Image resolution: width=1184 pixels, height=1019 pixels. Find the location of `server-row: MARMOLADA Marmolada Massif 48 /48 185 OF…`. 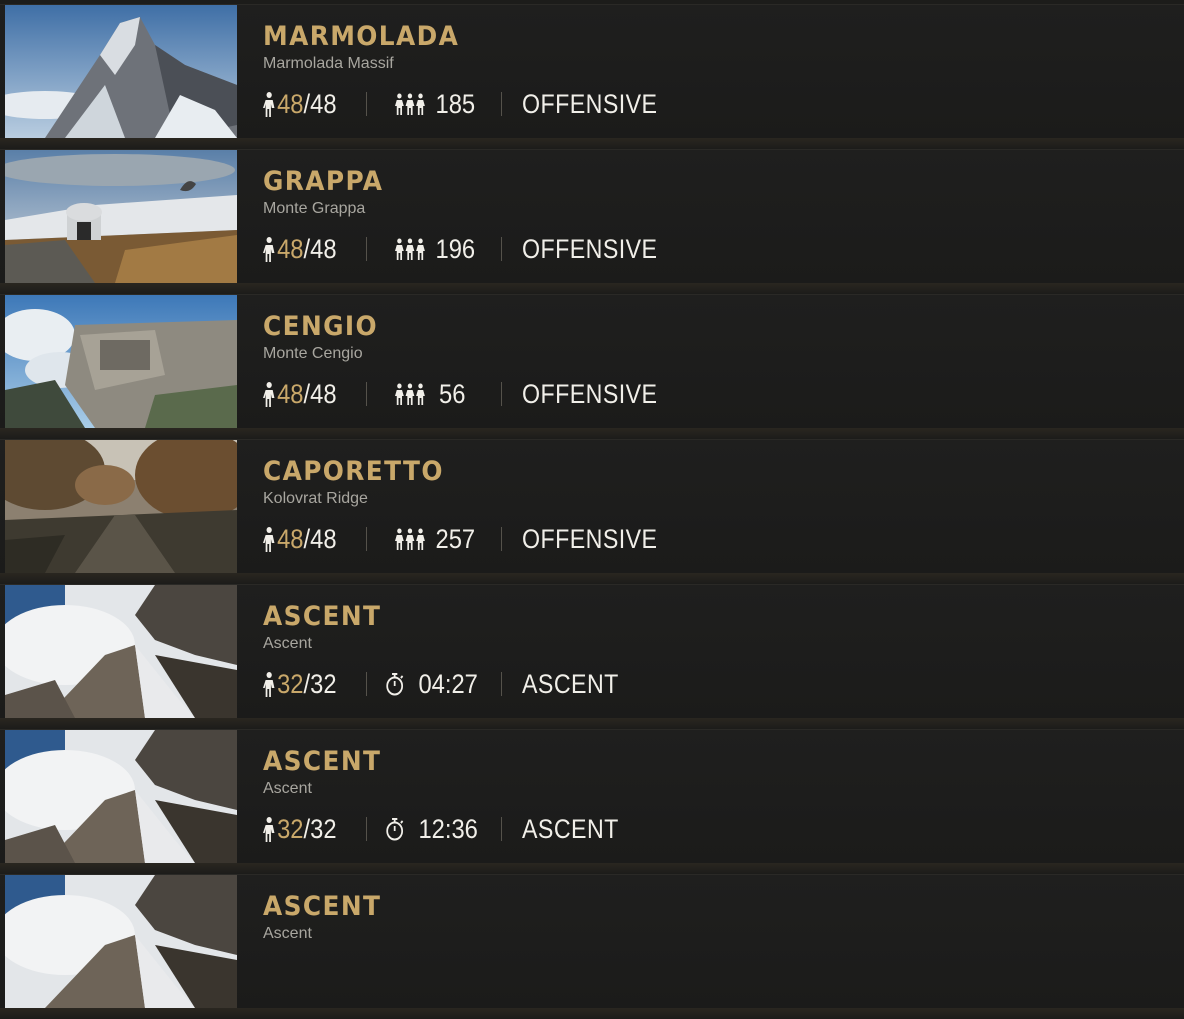

server-row: MARMOLADA Marmolada Massif 48 /48 185 OF… is located at coordinates (592, 76).